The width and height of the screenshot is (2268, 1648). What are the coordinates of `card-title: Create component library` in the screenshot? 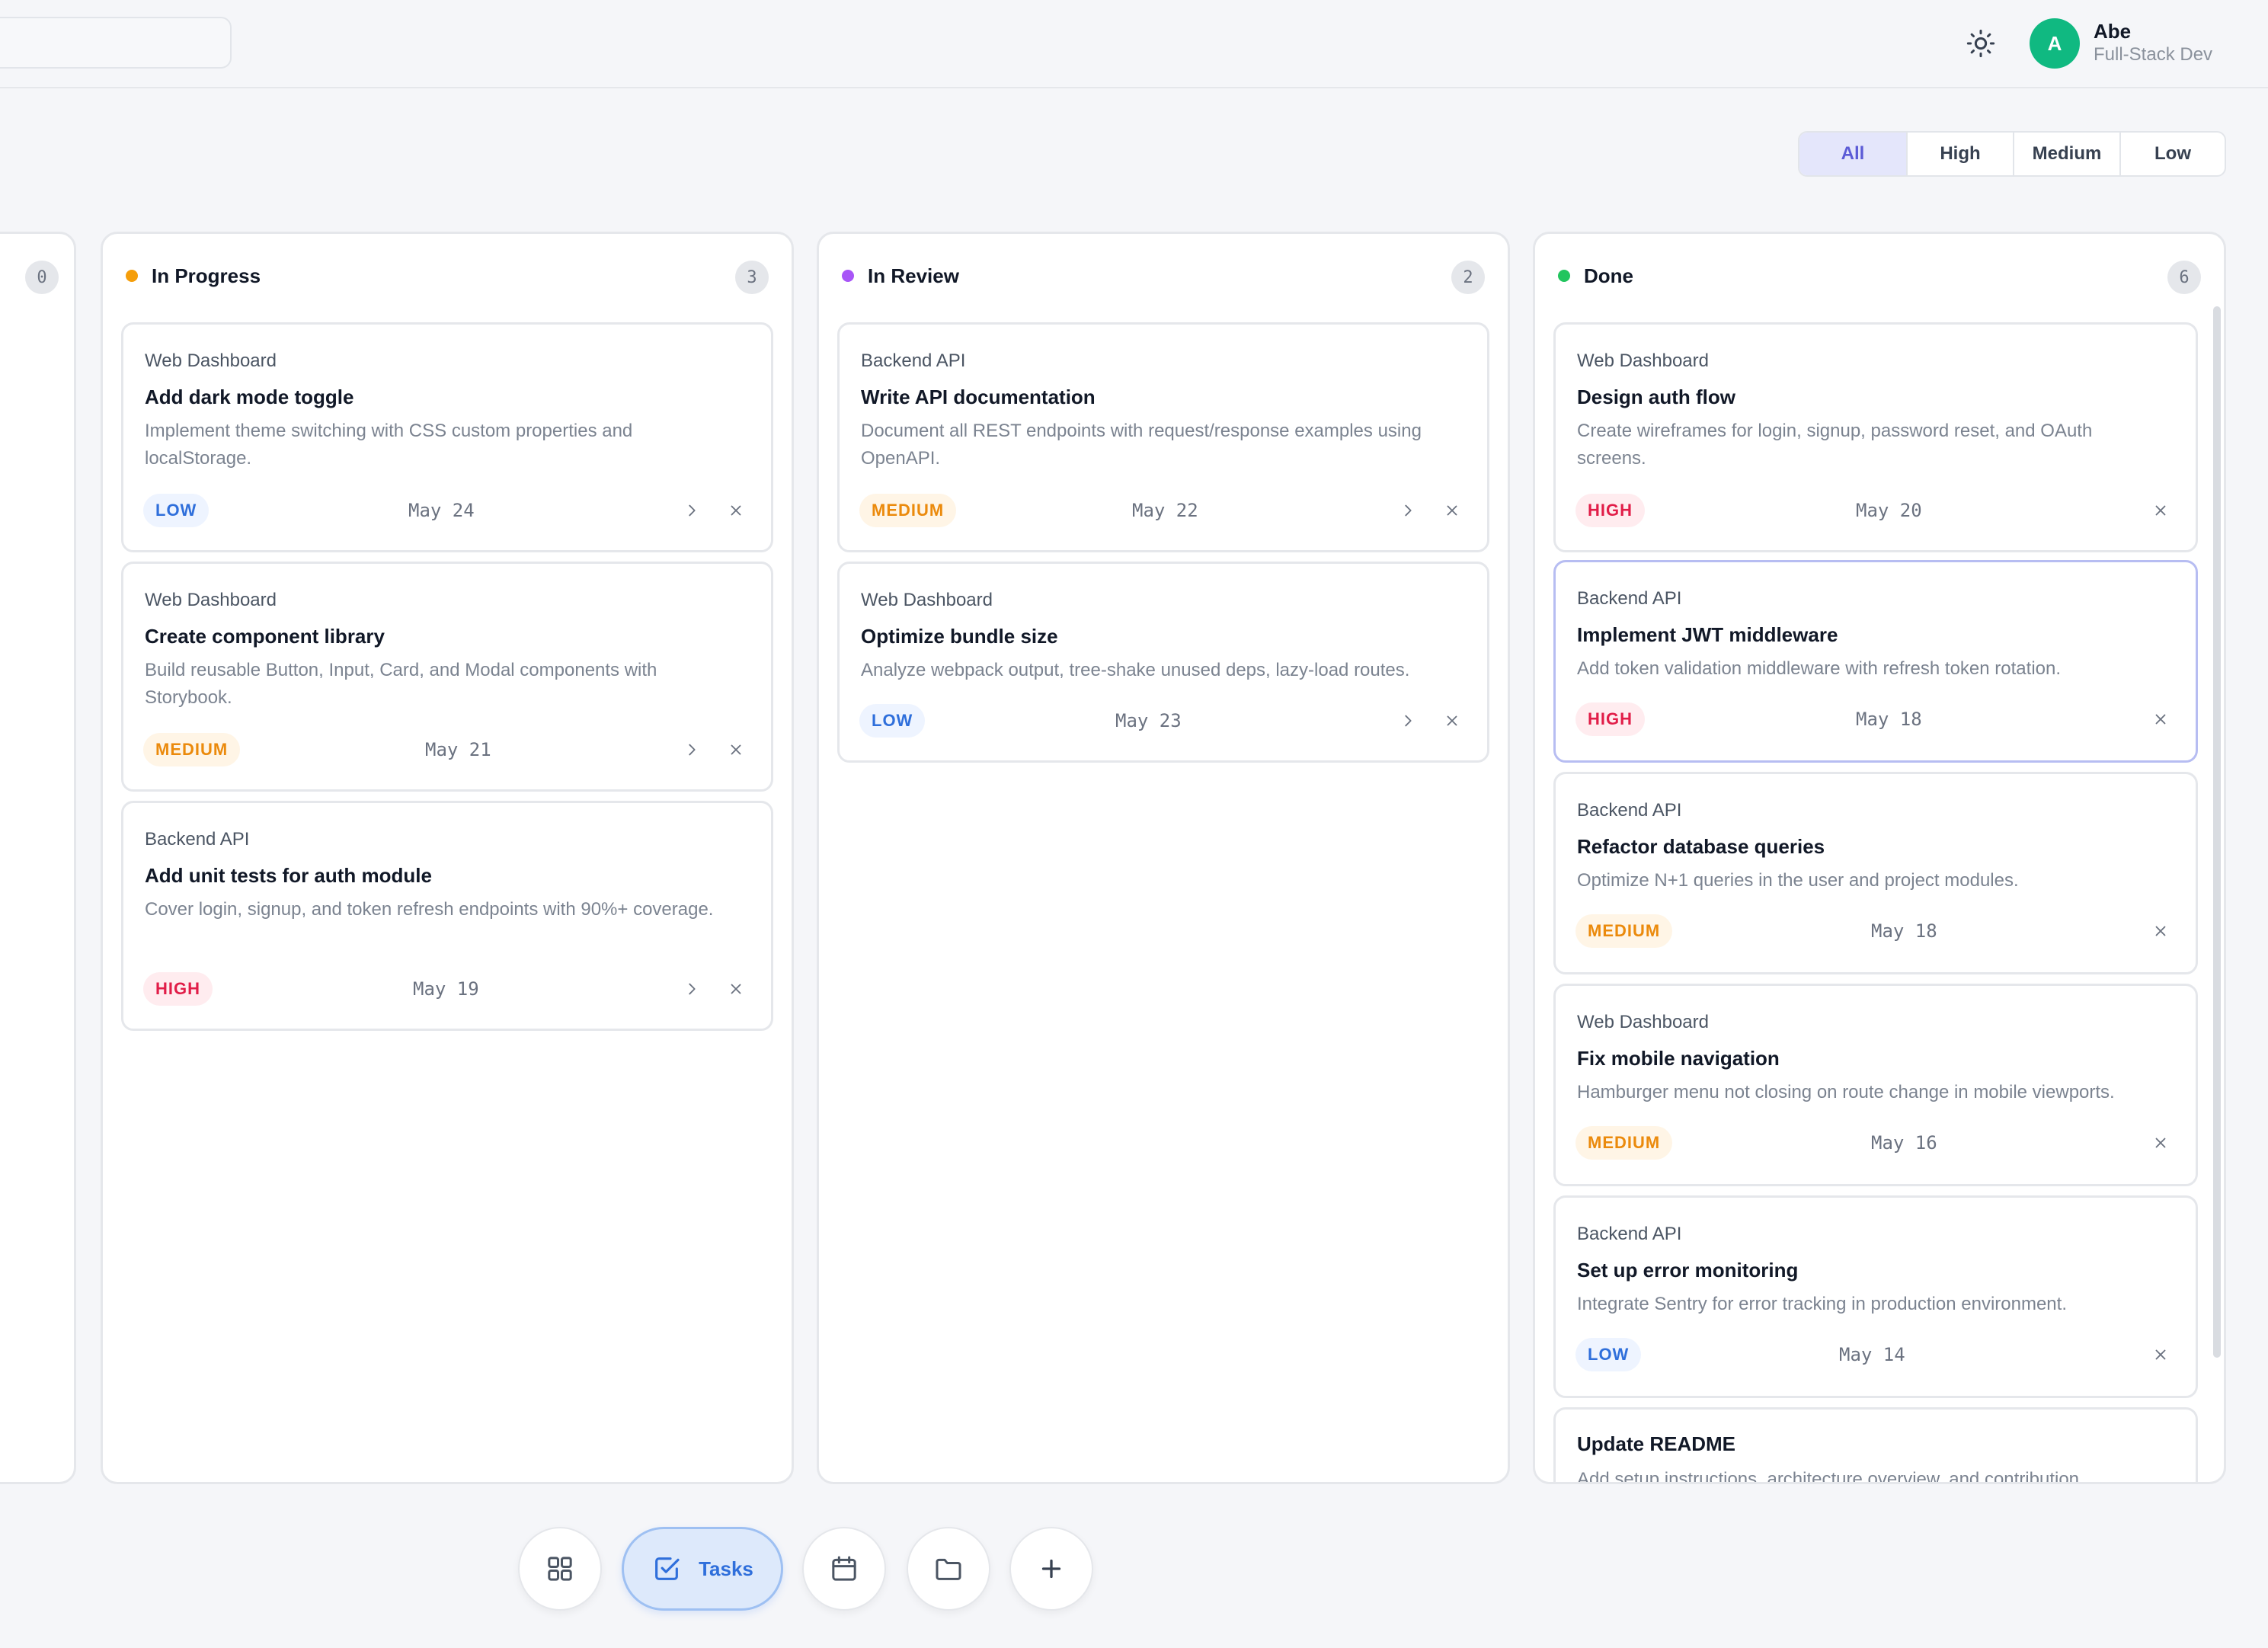 It's located at (265, 636).